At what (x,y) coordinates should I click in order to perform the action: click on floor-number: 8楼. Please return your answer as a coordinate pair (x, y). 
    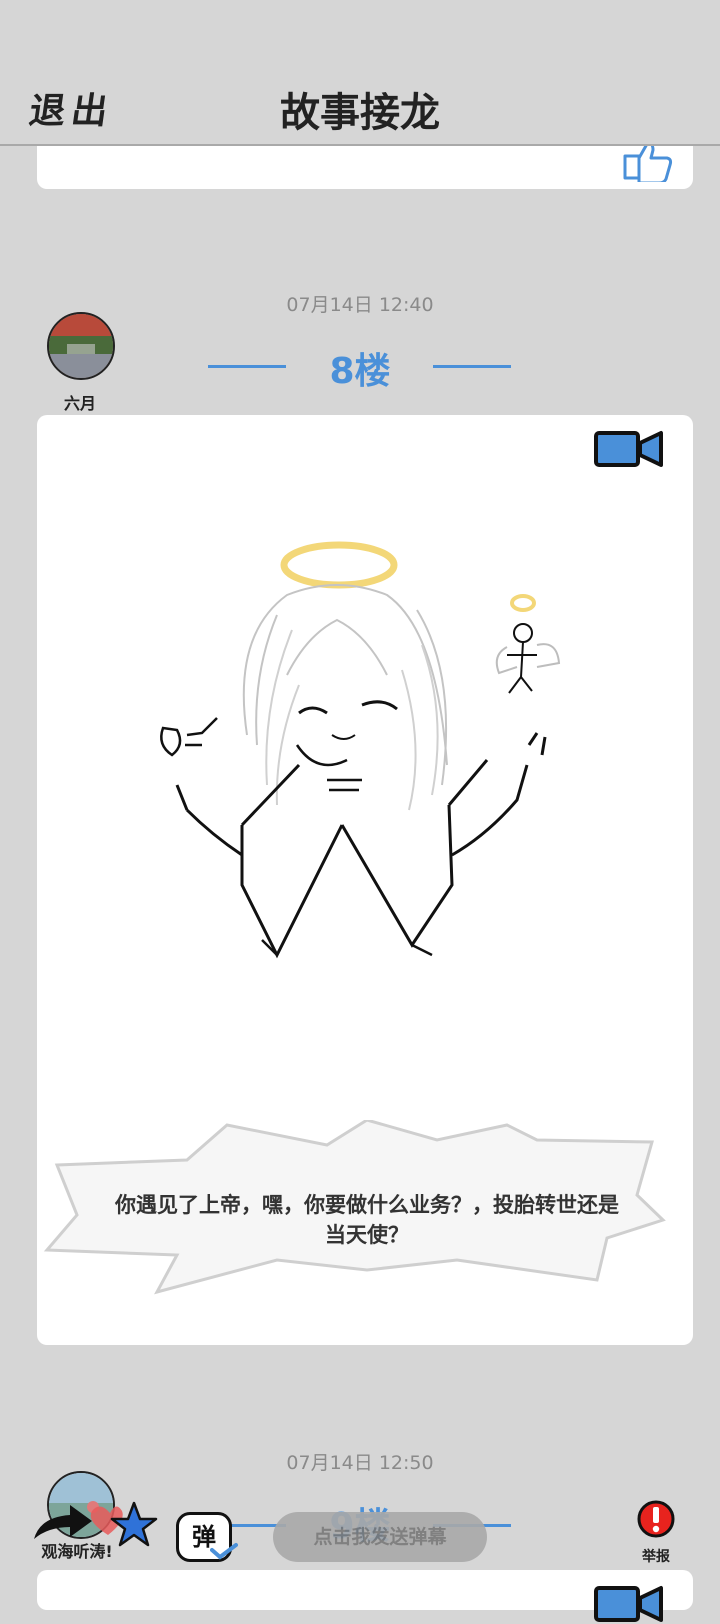
    Looking at the image, I should click on (360, 371).